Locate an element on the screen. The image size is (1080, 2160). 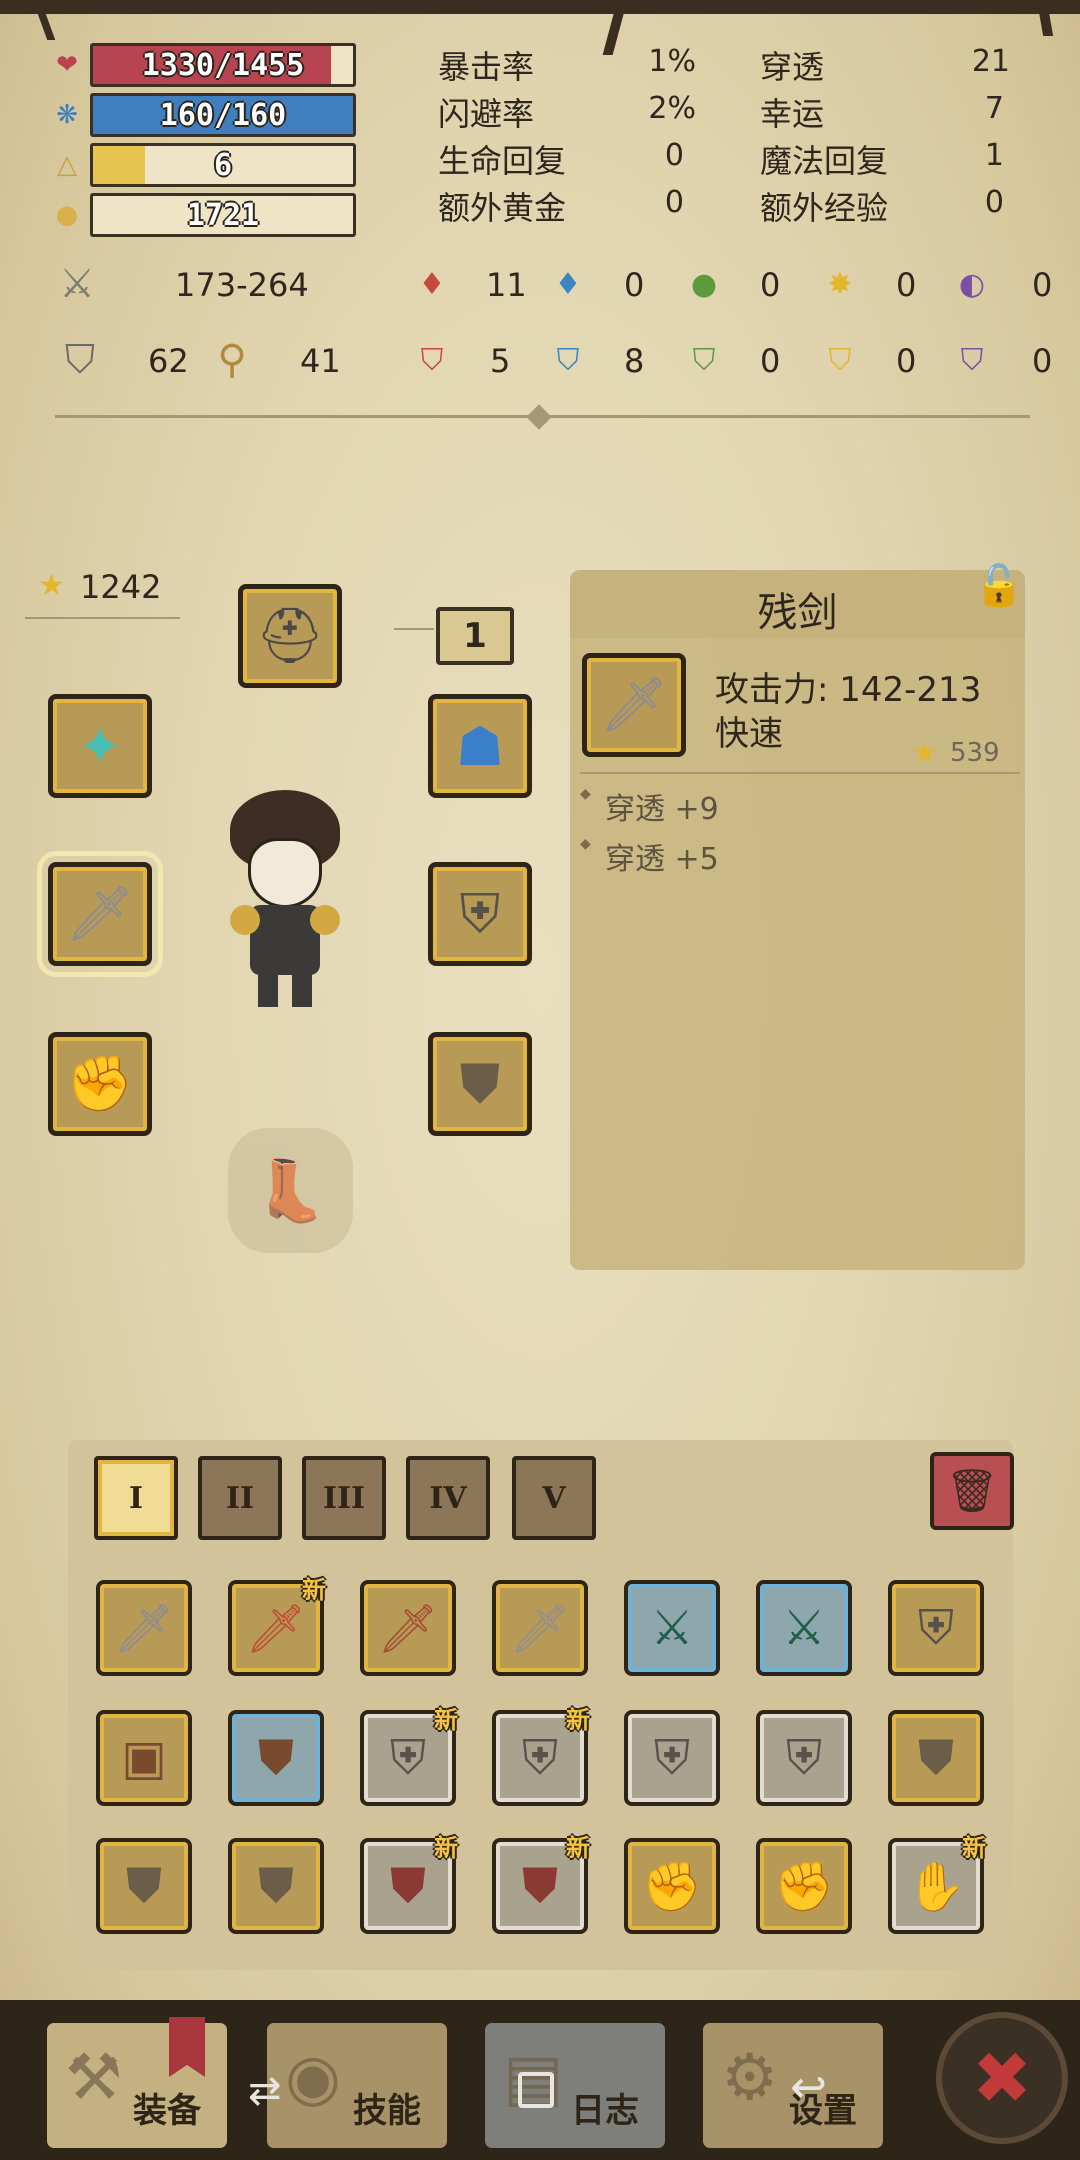
gloves-slot: ✊ is located at coordinates (100, 1084).